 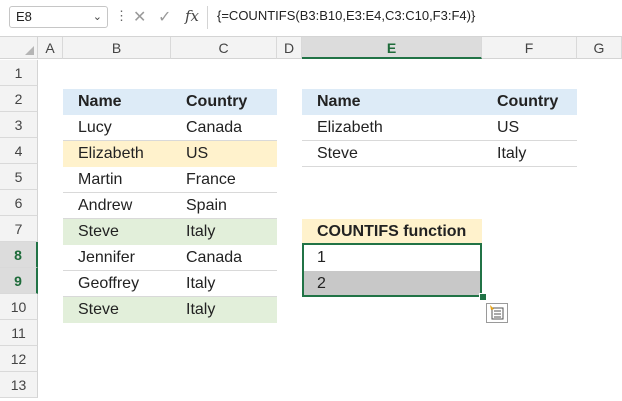 I want to click on table-cell-country: France, so click(x=224, y=180).